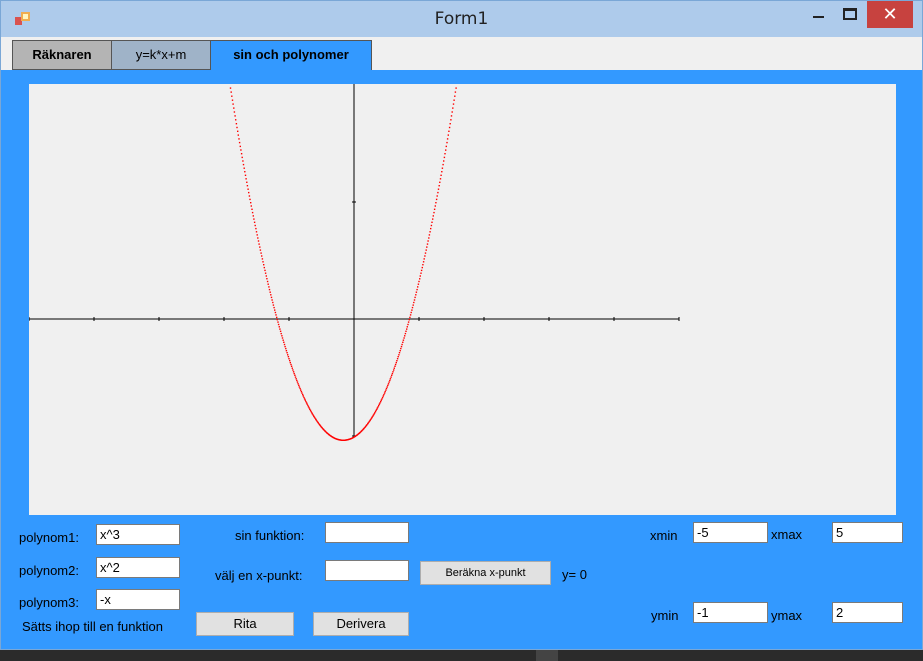 The width and height of the screenshot is (923, 661). I want to click on close-button: ✕, so click(890, 14).